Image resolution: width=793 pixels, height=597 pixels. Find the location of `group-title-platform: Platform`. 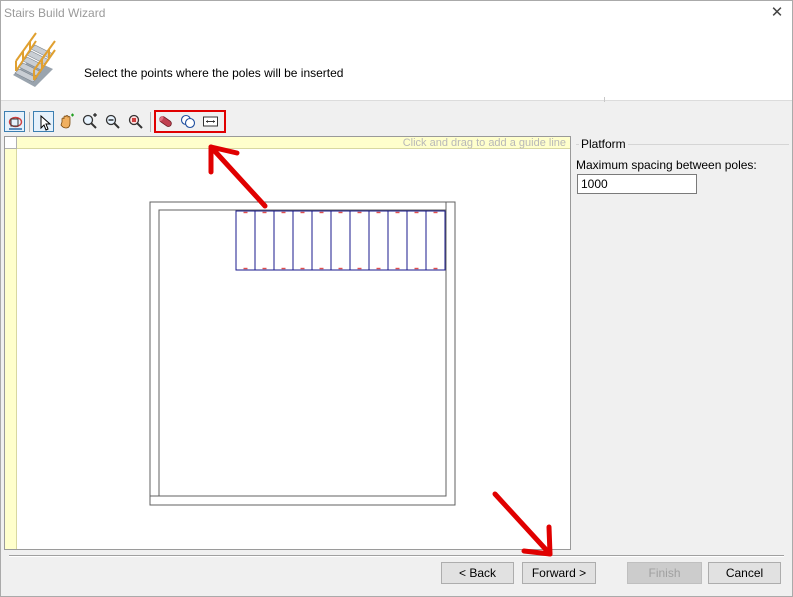

group-title-platform: Platform is located at coordinates (603, 144).